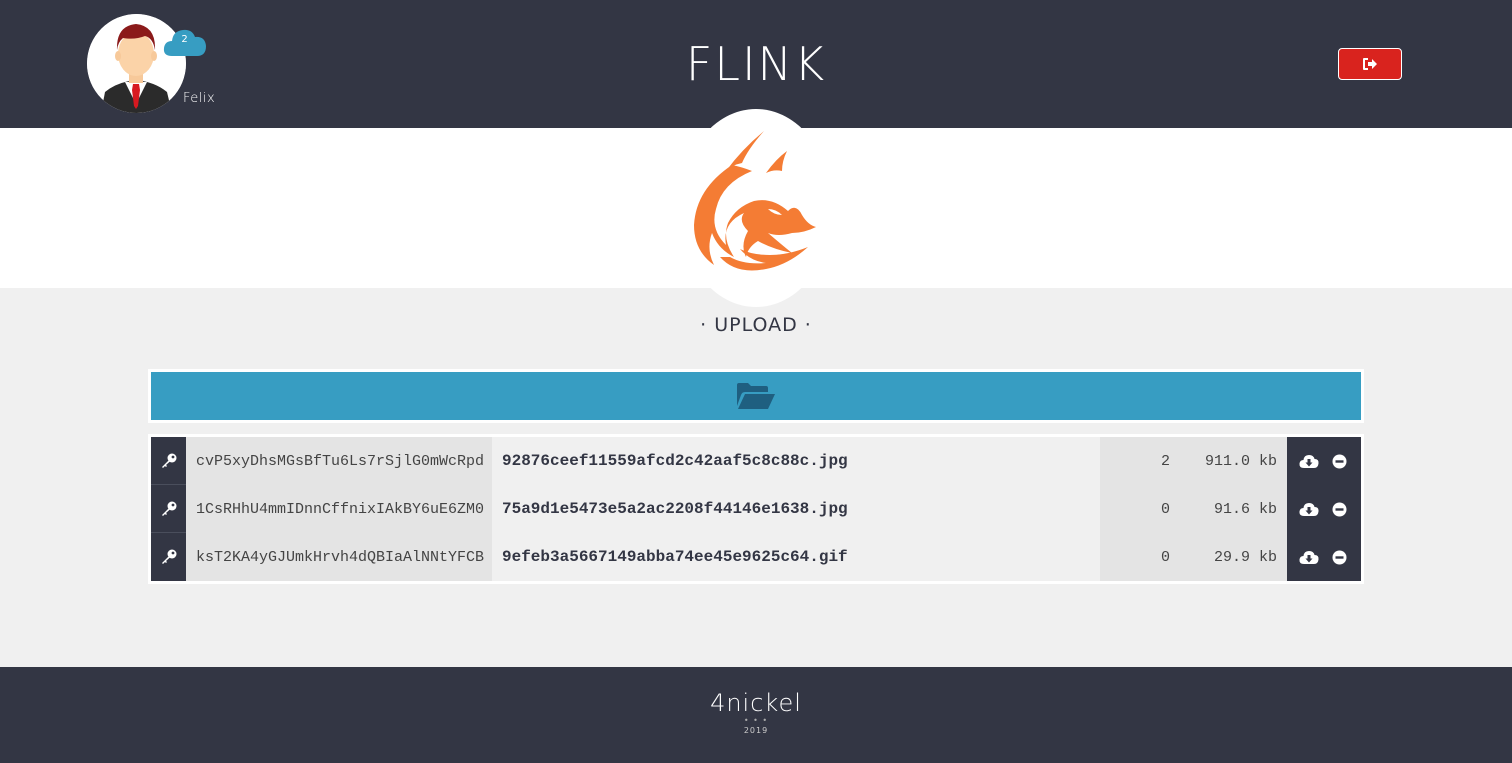 The height and width of the screenshot is (763, 1512). Describe the element at coordinates (339, 461) in the screenshot. I see `file-token: cvP5xyDhsMGsBfTu6Ls7rSjlG0mWcRpd` at that location.